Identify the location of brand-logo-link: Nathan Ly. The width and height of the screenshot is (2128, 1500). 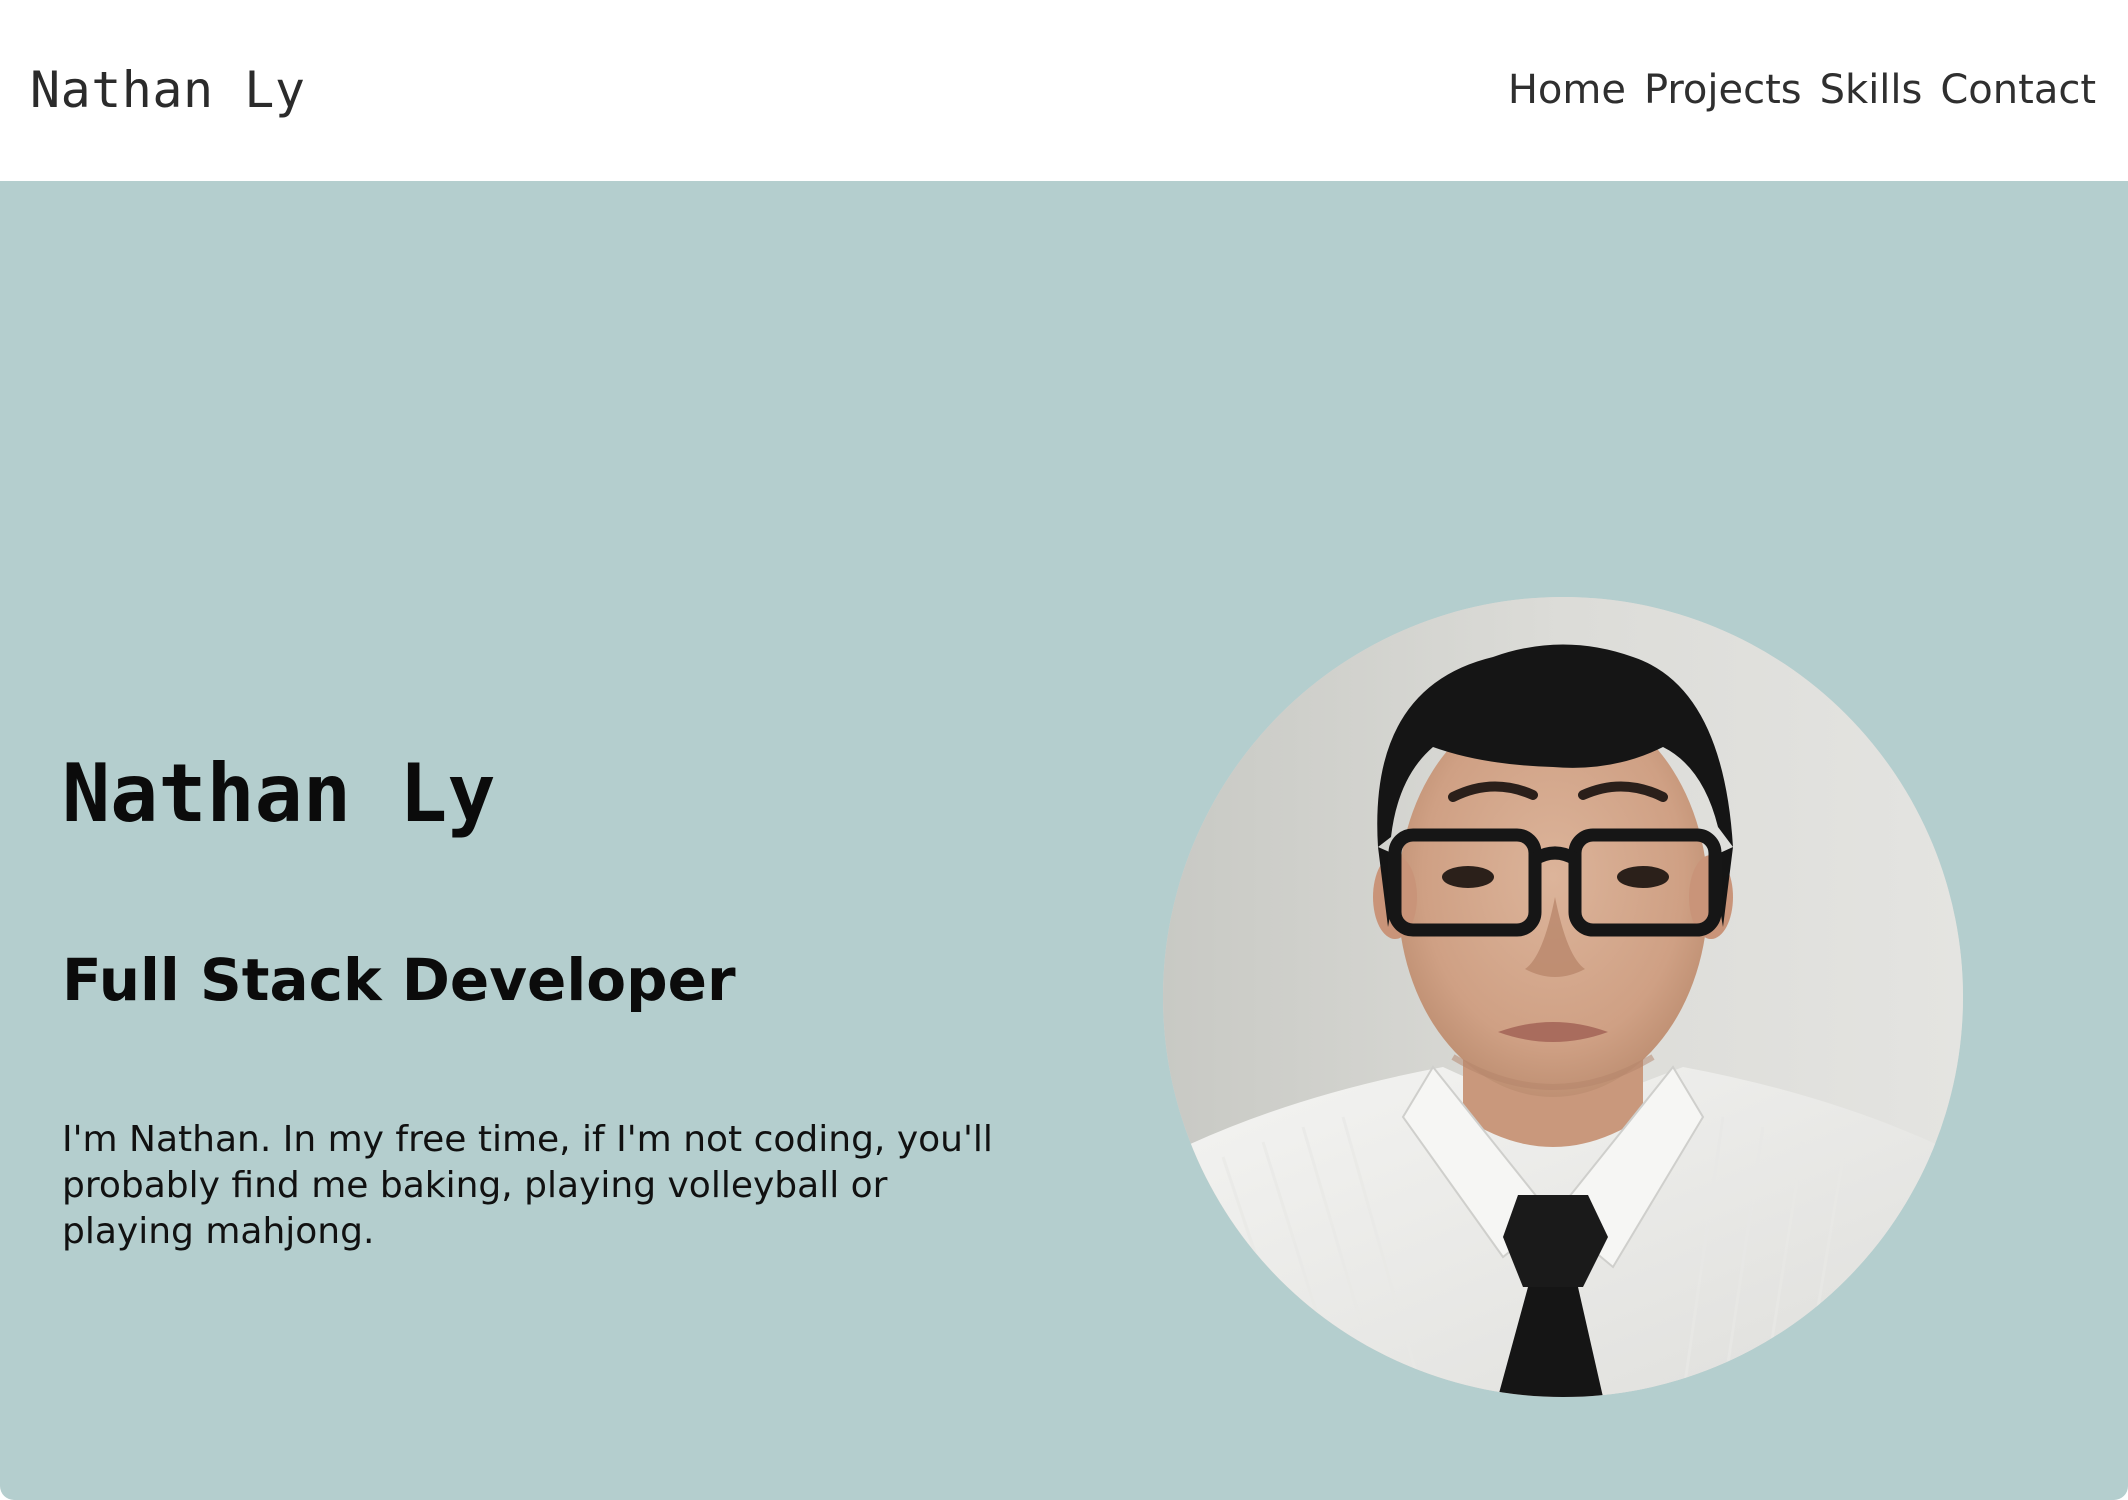
(167, 90).